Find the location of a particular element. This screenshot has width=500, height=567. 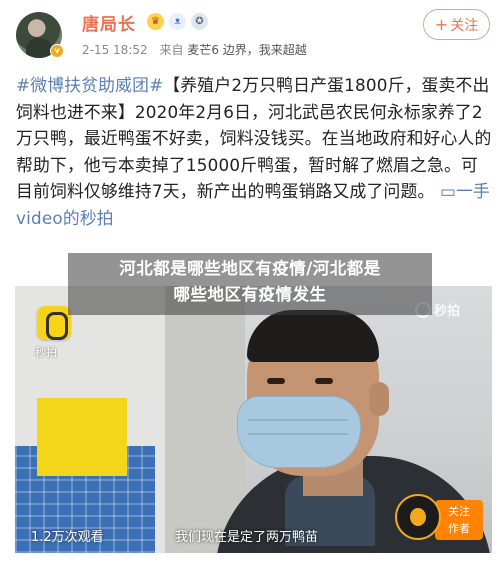

author-avatar is located at coordinates (418, 517).